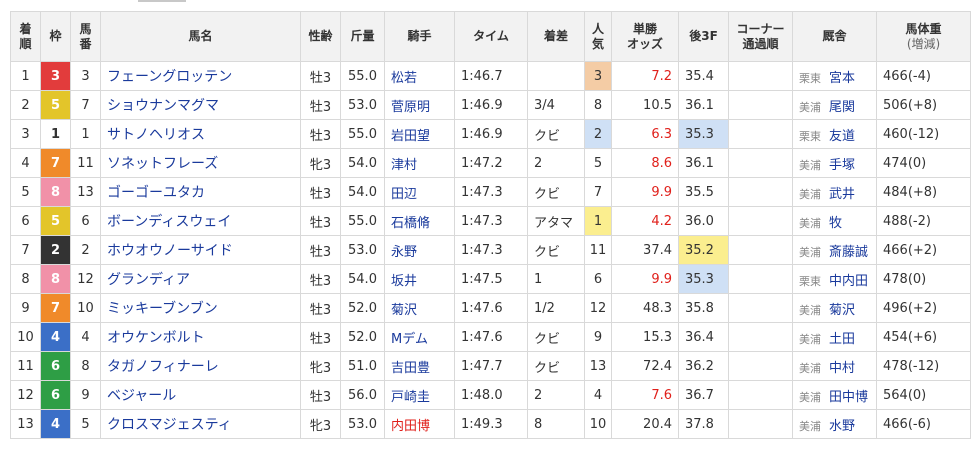  I want to click on horse-name-link: タガノフィナーレ, so click(163, 367).